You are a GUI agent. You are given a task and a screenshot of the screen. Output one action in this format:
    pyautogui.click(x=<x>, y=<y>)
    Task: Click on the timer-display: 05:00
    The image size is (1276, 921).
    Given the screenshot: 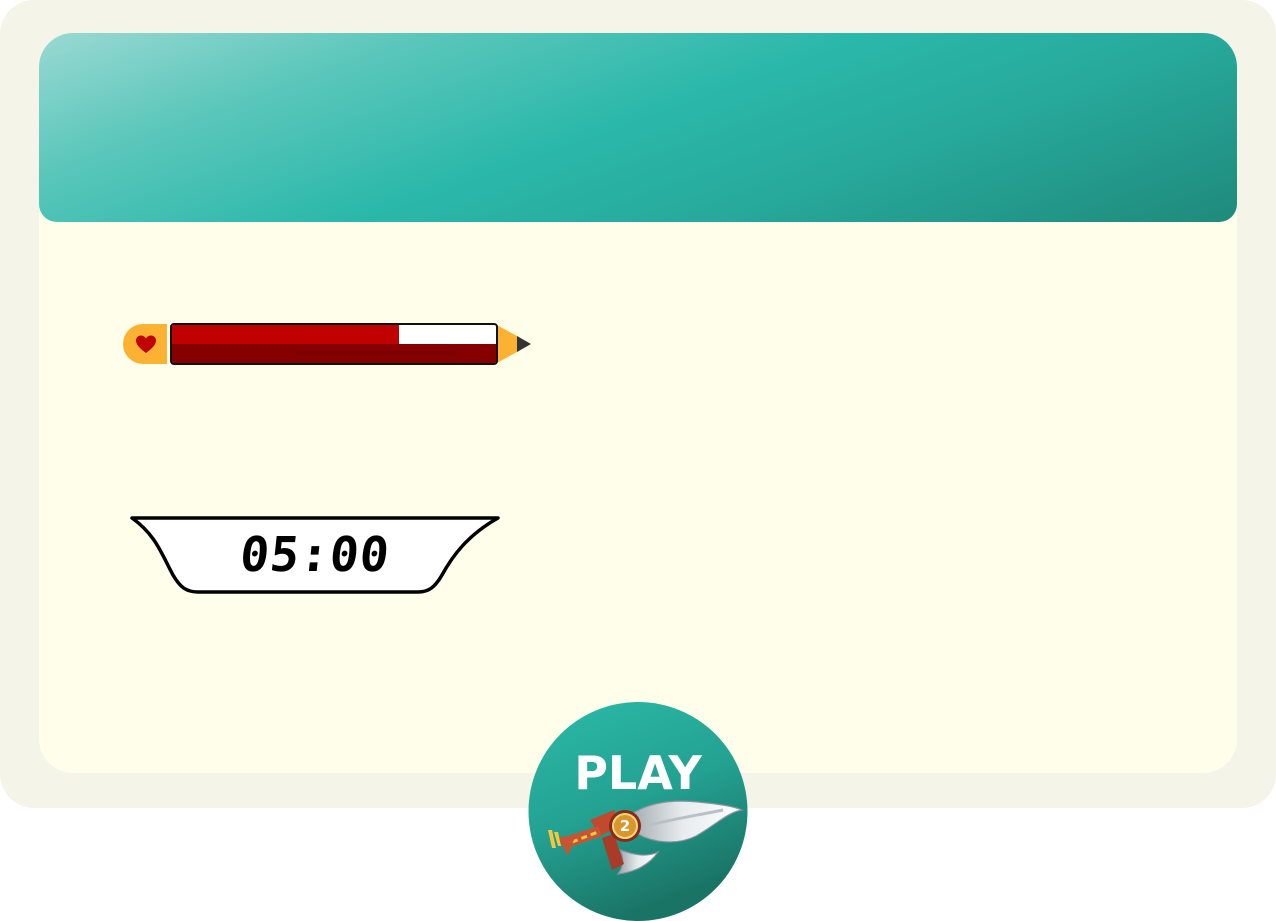 What is the action you would take?
    pyautogui.click(x=315, y=555)
    